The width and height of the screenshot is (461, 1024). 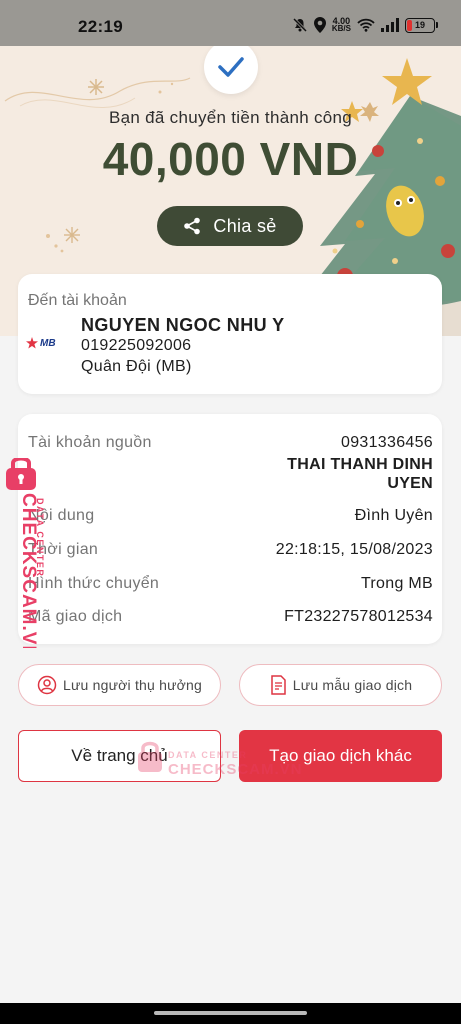 What do you see at coordinates (354, 549) in the screenshot?
I see `time-value: 22:18:15, 15/08/2023` at bounding box center [354, 549].